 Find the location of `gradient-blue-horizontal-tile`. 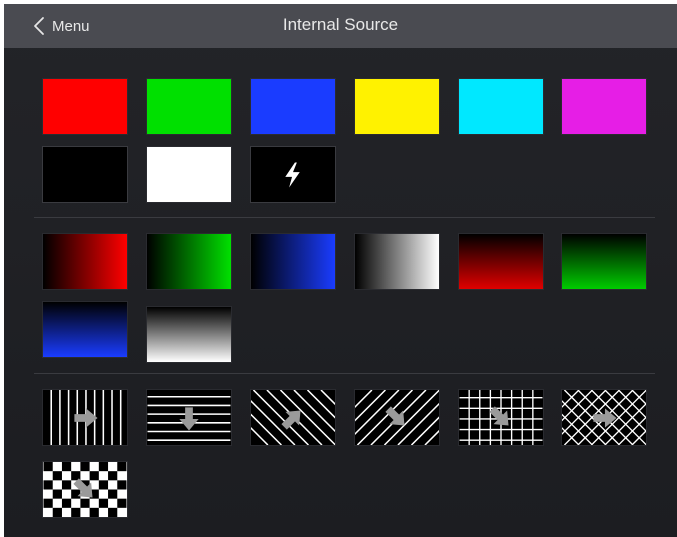

gradient-blue-horizontal-tile is located at coordinates (293, 261).